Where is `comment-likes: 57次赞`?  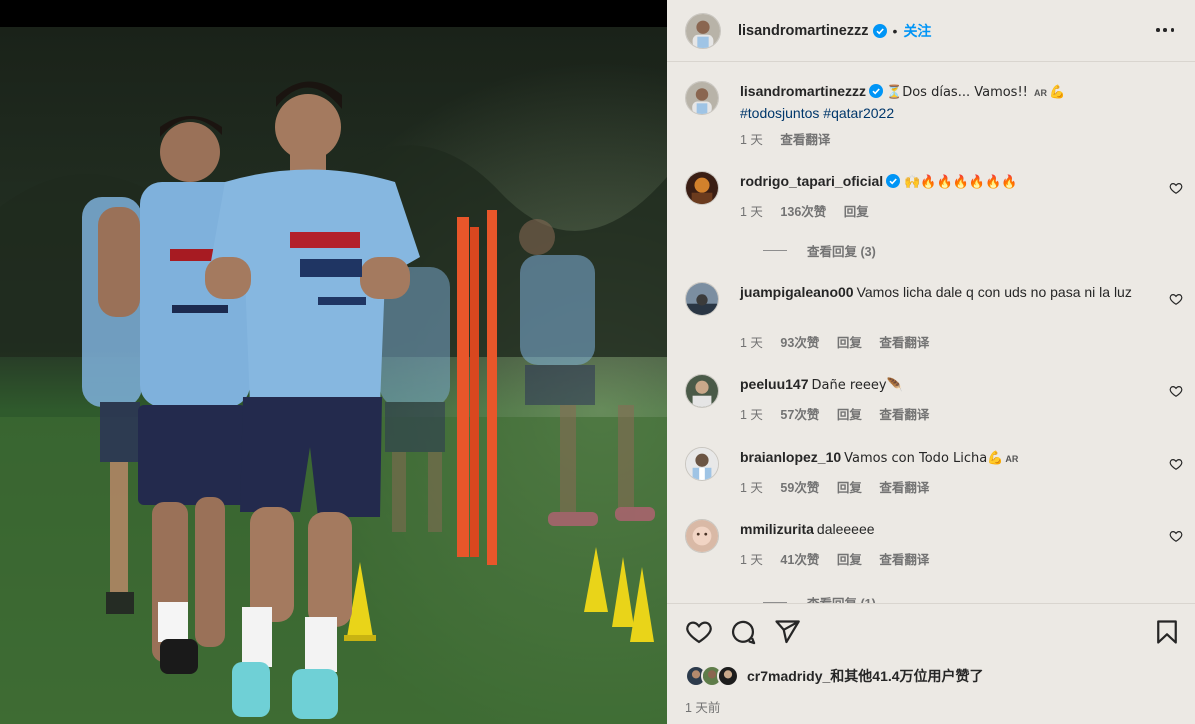
comment-likes: 57次赞 is located at coordinates (799, 415).